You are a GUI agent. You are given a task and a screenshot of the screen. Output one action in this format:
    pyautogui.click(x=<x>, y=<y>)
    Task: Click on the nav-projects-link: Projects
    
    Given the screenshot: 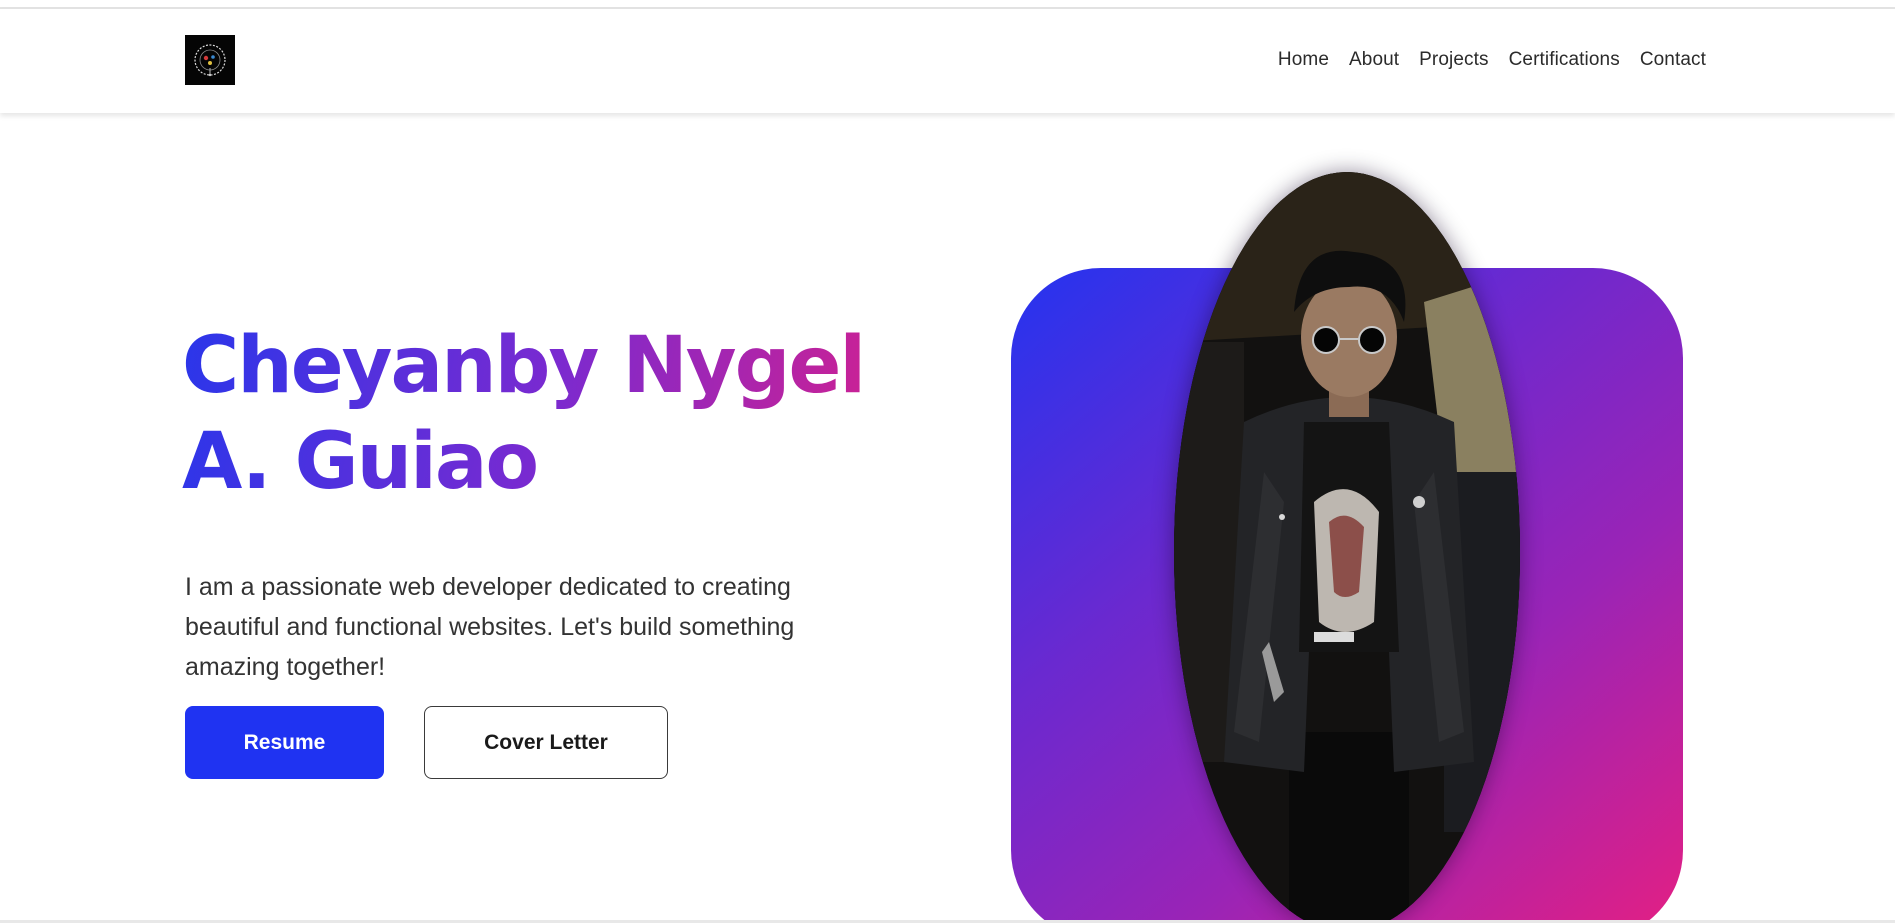 What is the action you would take?
    pyautogui.click(x=1453, y=60)
    